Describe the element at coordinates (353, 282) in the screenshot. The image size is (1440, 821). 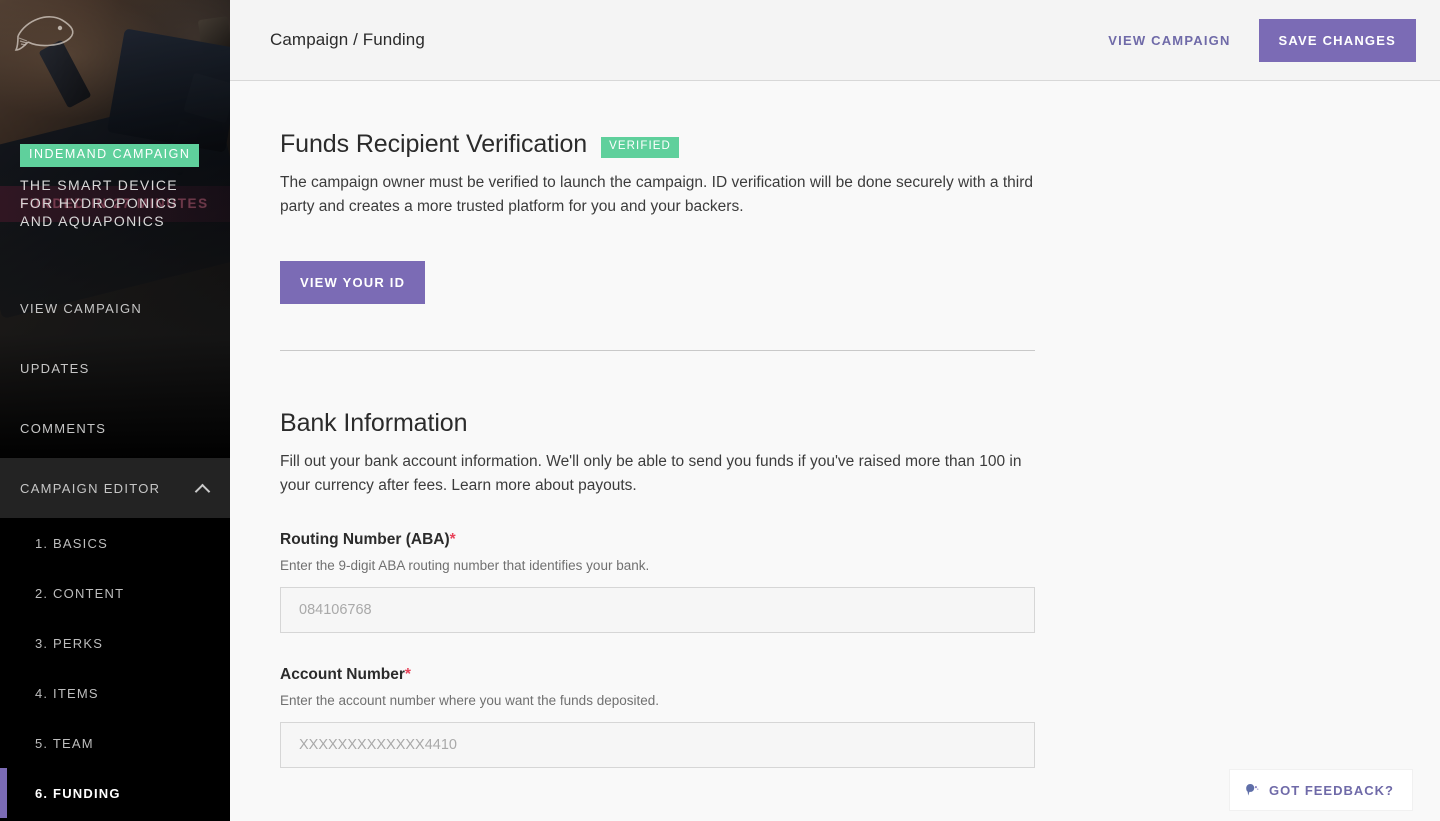
I see `view-your-id-button: VIEW YOUR ID` at that location.